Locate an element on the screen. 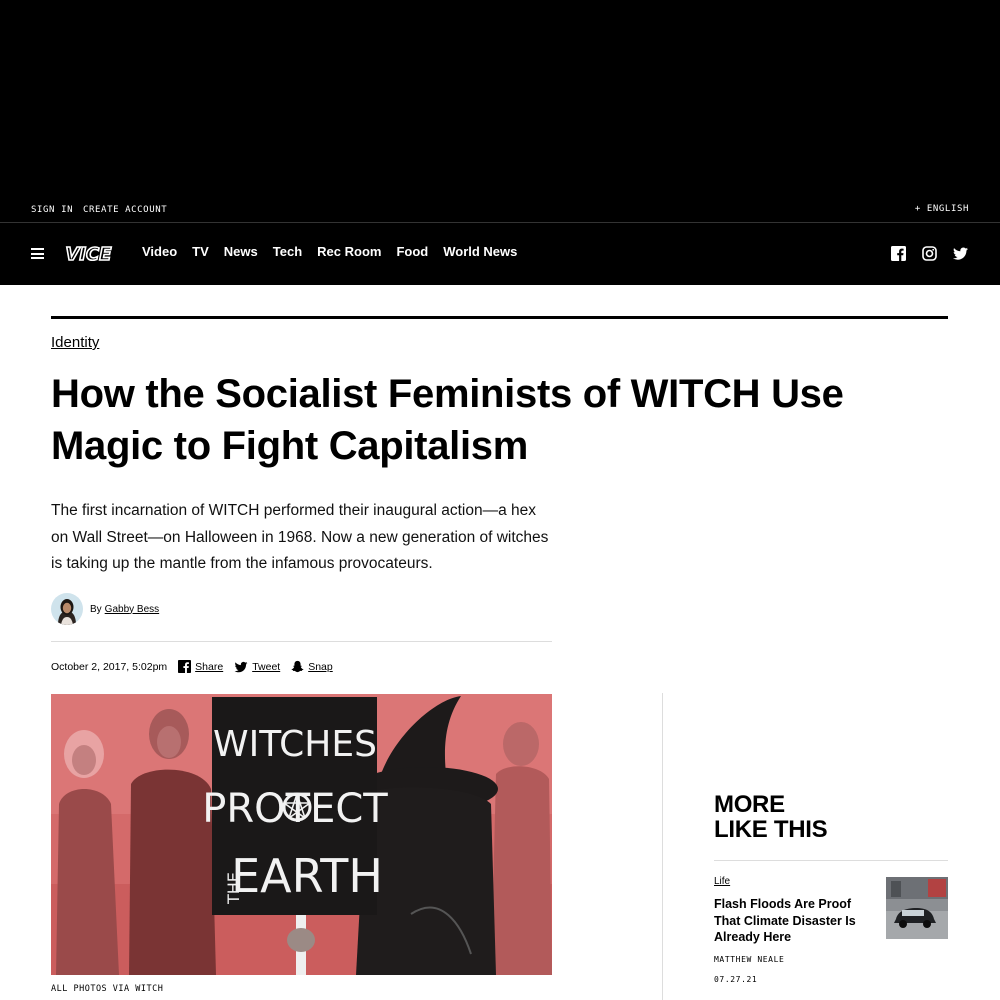 The image size is (1000, 1000). article-meta: October 2, 2017, 5:02pm Share Tweet Snap is located at coordinates (197, 666).